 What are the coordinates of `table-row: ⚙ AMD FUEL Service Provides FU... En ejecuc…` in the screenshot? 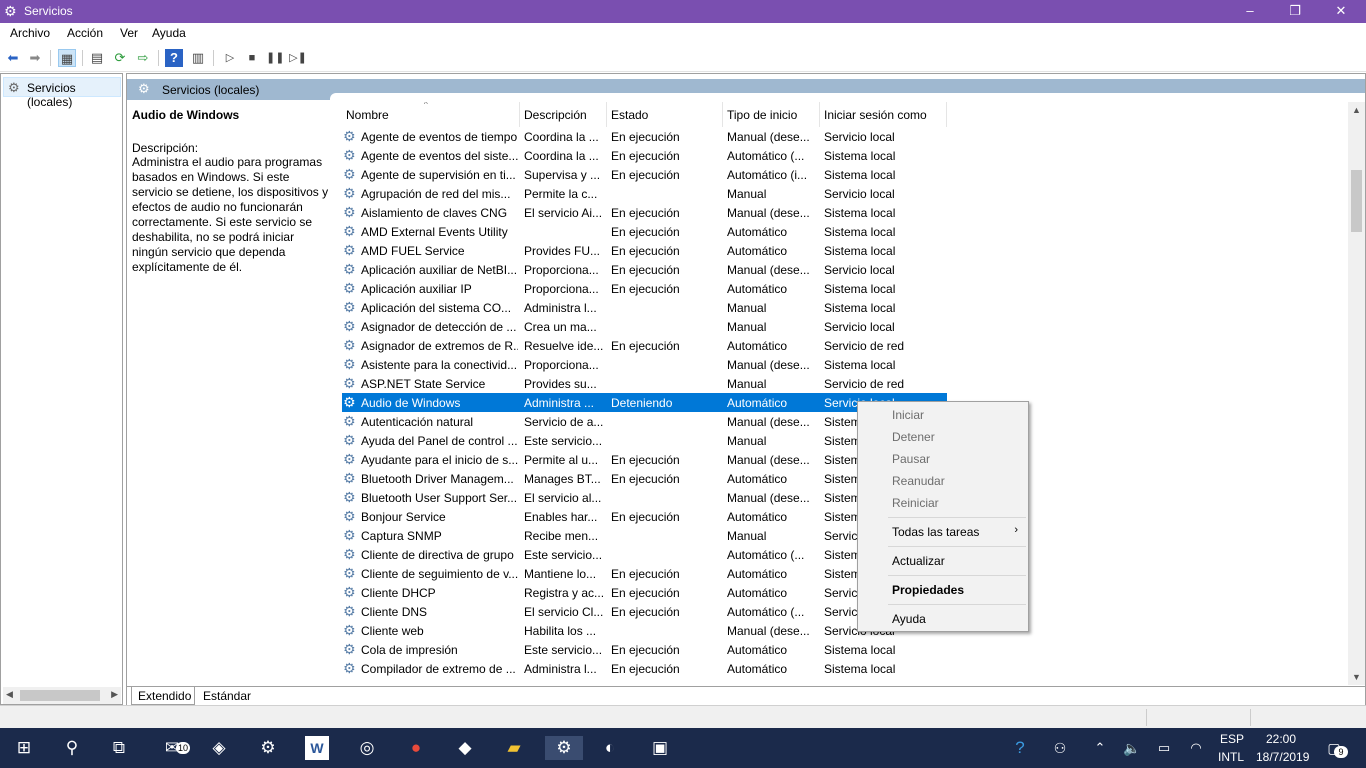 It's located at (644, 250).